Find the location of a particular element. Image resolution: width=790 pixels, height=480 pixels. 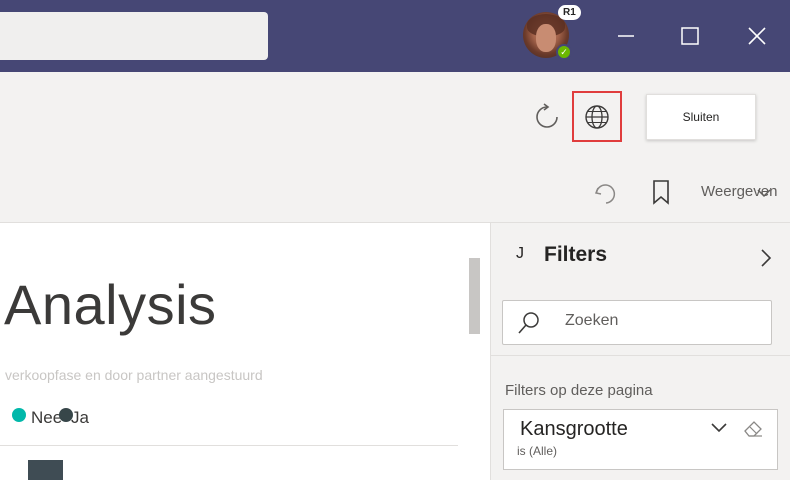

maximize-button is located at coordinates (690, 36).